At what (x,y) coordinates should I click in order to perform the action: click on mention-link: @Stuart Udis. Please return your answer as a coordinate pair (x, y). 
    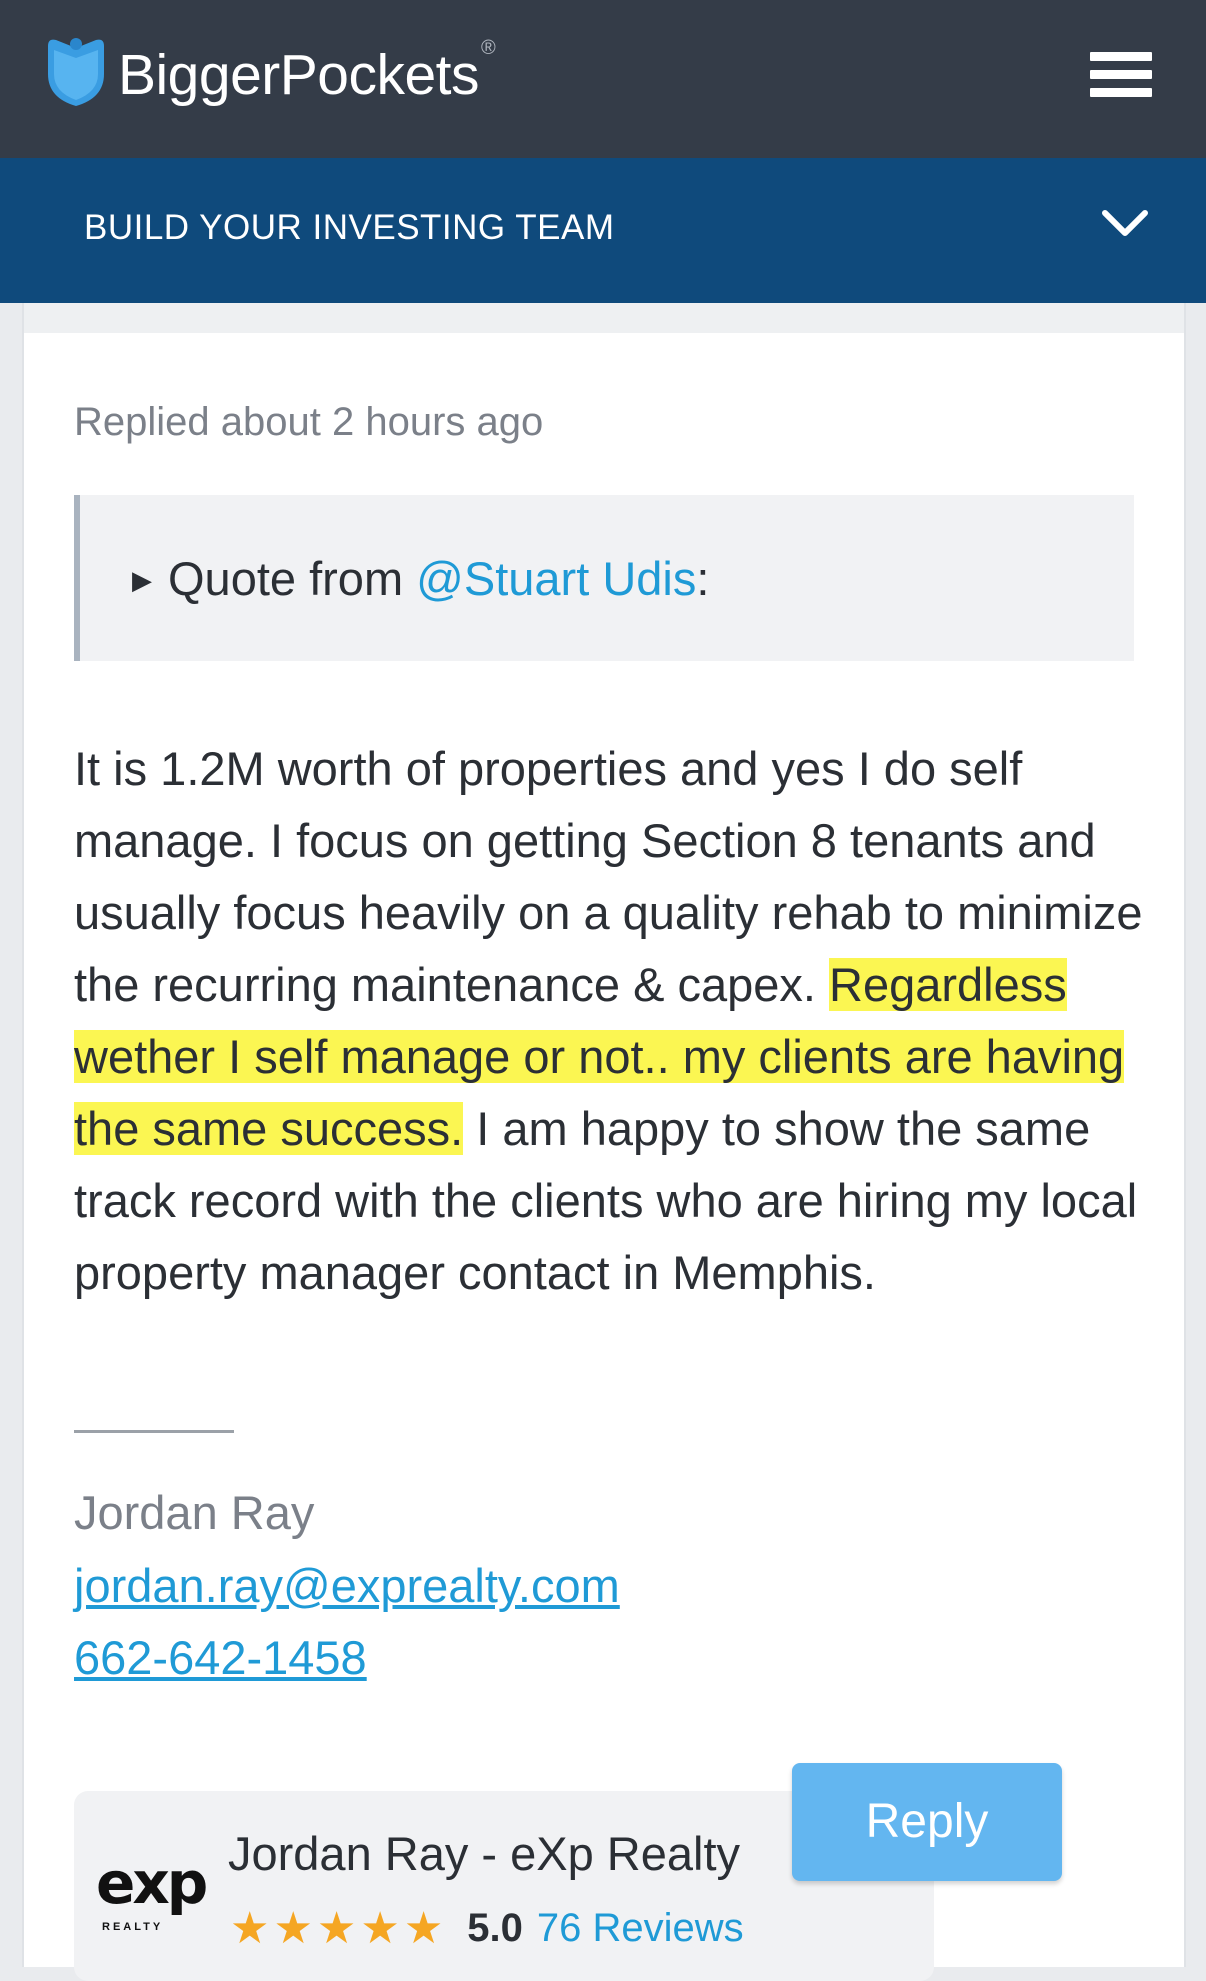
    Looking at the image, I should click on (556, 578).